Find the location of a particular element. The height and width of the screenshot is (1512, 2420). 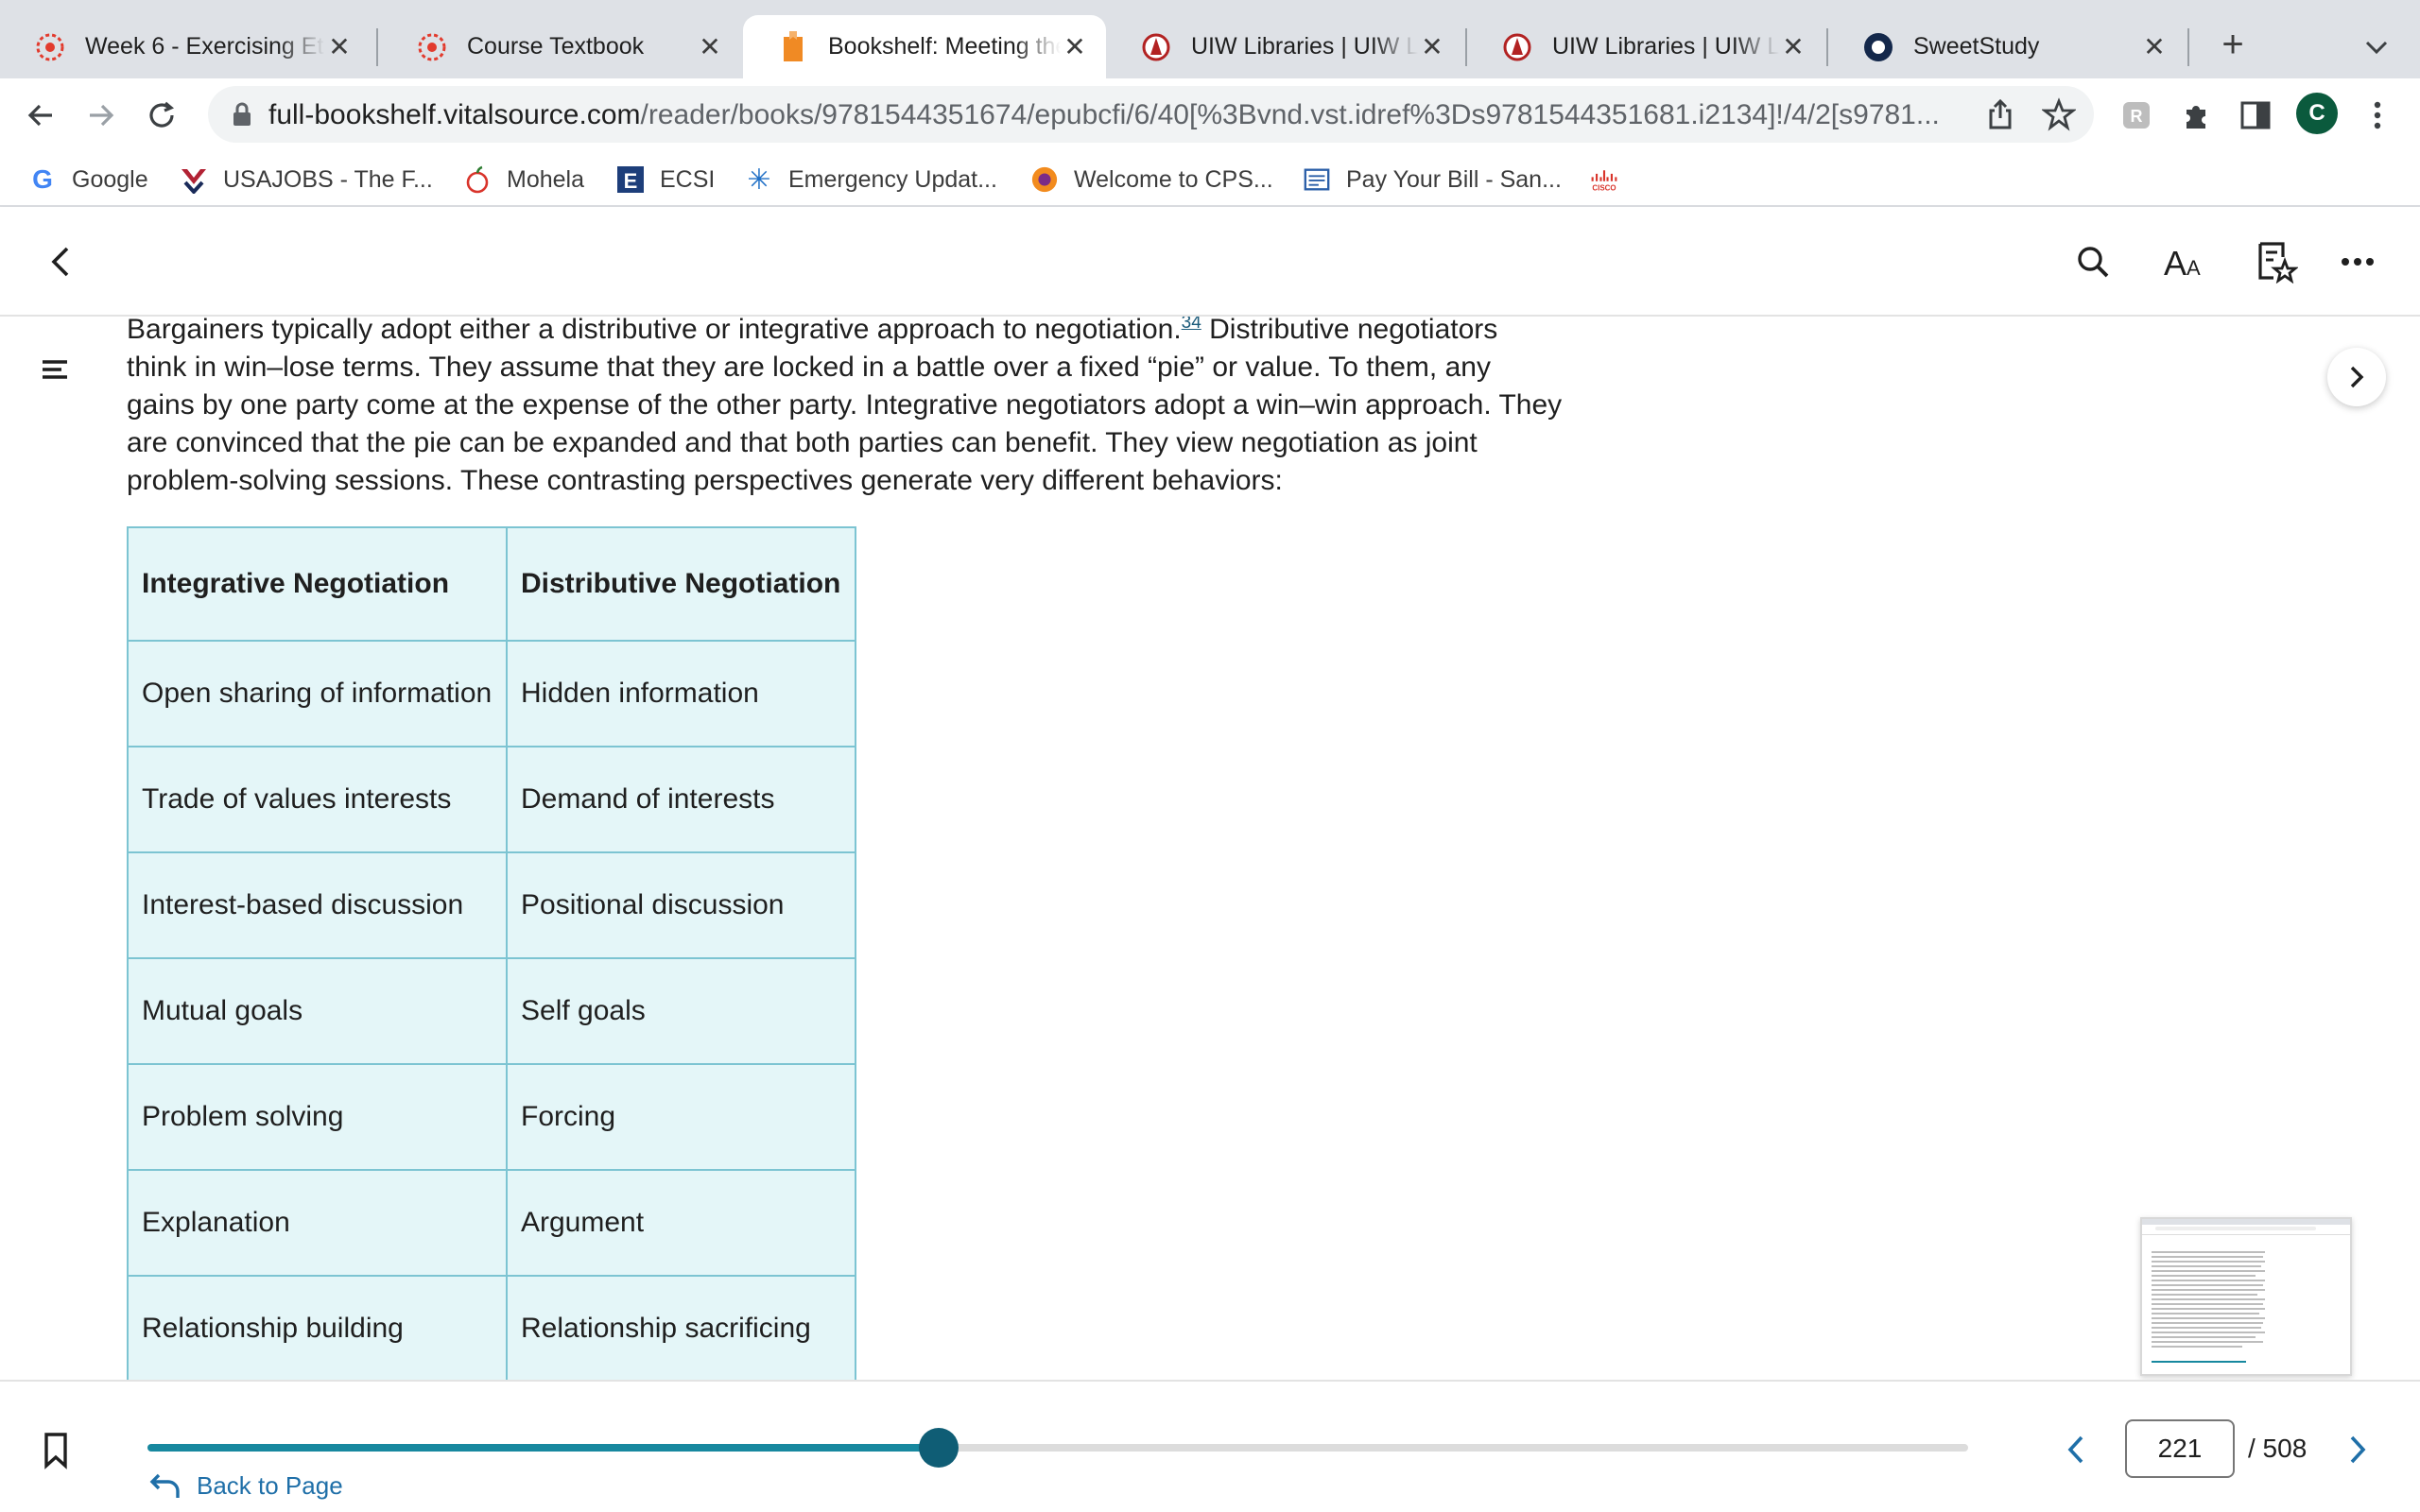

usajobs-icon is located at coordinates (194, 179).